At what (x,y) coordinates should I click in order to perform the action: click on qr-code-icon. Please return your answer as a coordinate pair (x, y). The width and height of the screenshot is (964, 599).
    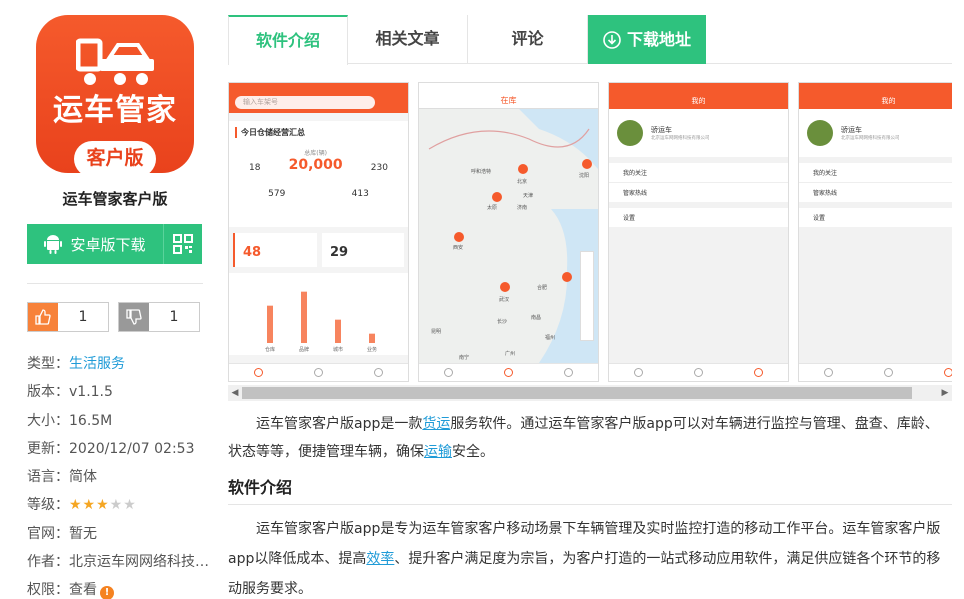
    Looking at the image, I should click on (183, 244).